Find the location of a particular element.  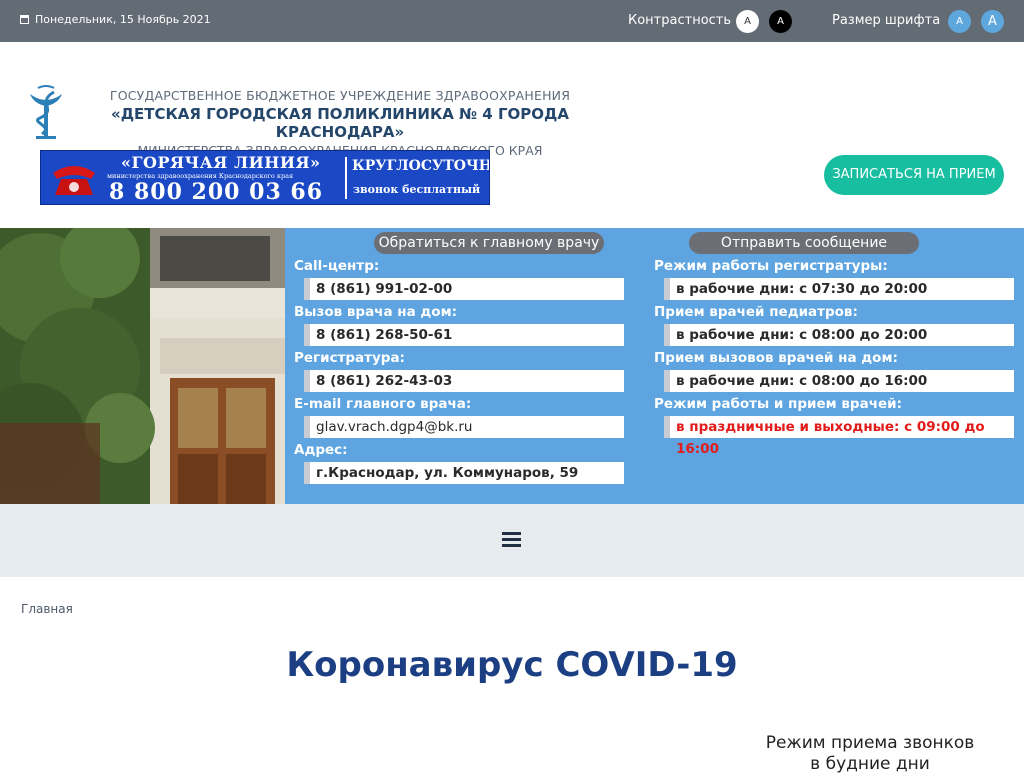

home-calls-hours-value: в рабочие дни: с 08:00 до 16:00 is located at coordinates (839, 381).